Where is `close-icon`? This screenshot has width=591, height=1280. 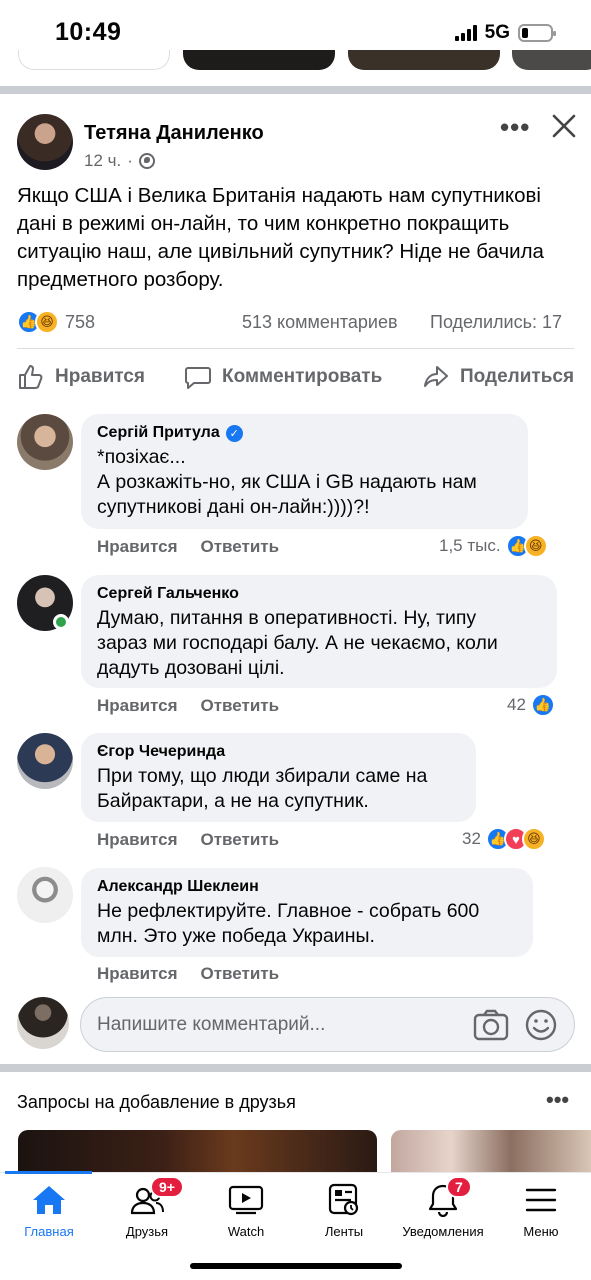
close-icon is located at coordinates (564, 126).